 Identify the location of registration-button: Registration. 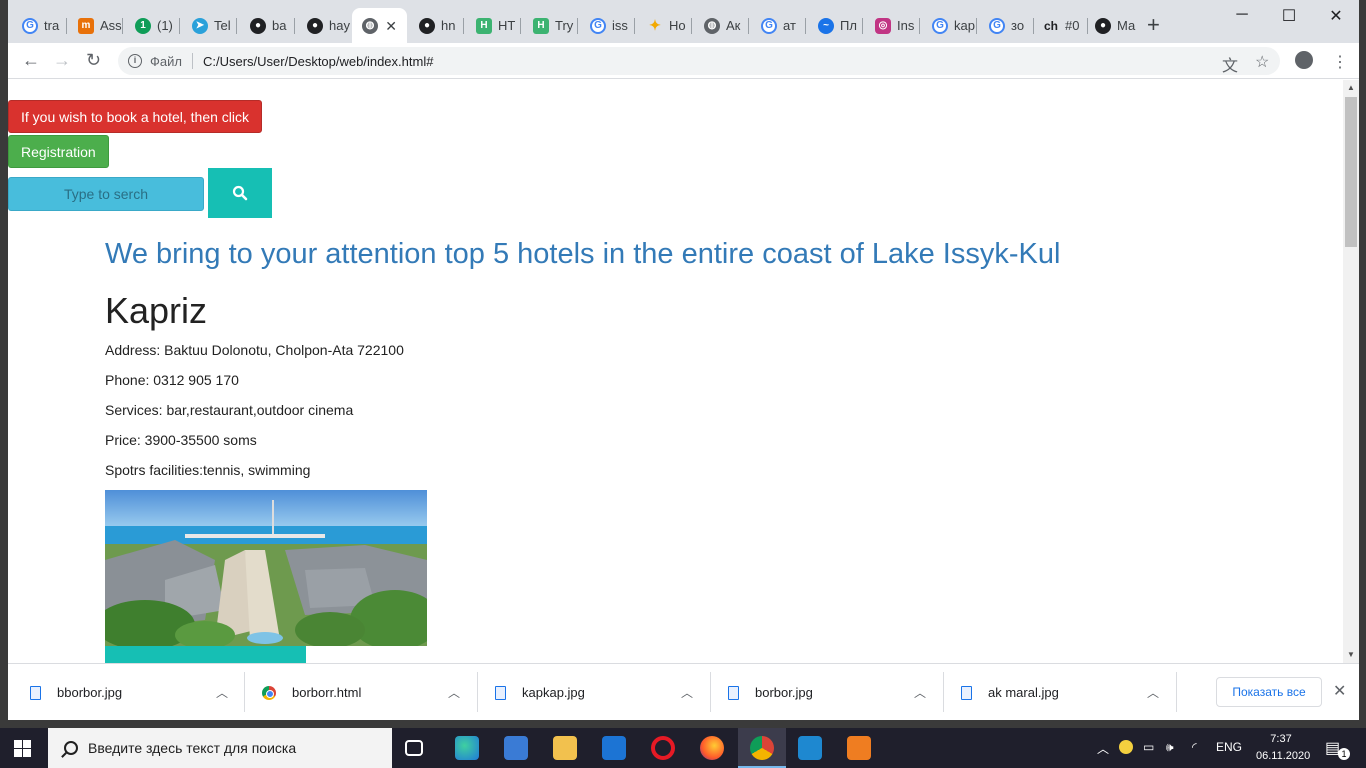
(58, 151).